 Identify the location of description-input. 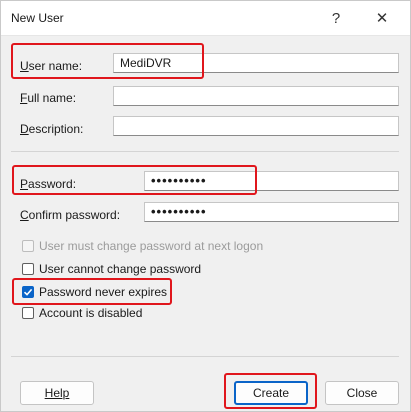
(256, 126).